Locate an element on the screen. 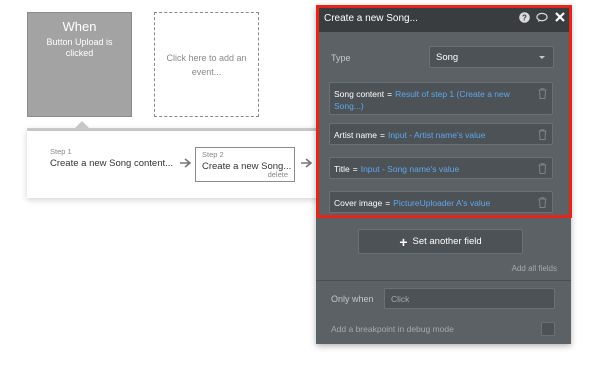 This screenshot has width=600, height=367. field-row-cover-image: Cover image = PictureUploader A's value is located at coordinates (441, 202).